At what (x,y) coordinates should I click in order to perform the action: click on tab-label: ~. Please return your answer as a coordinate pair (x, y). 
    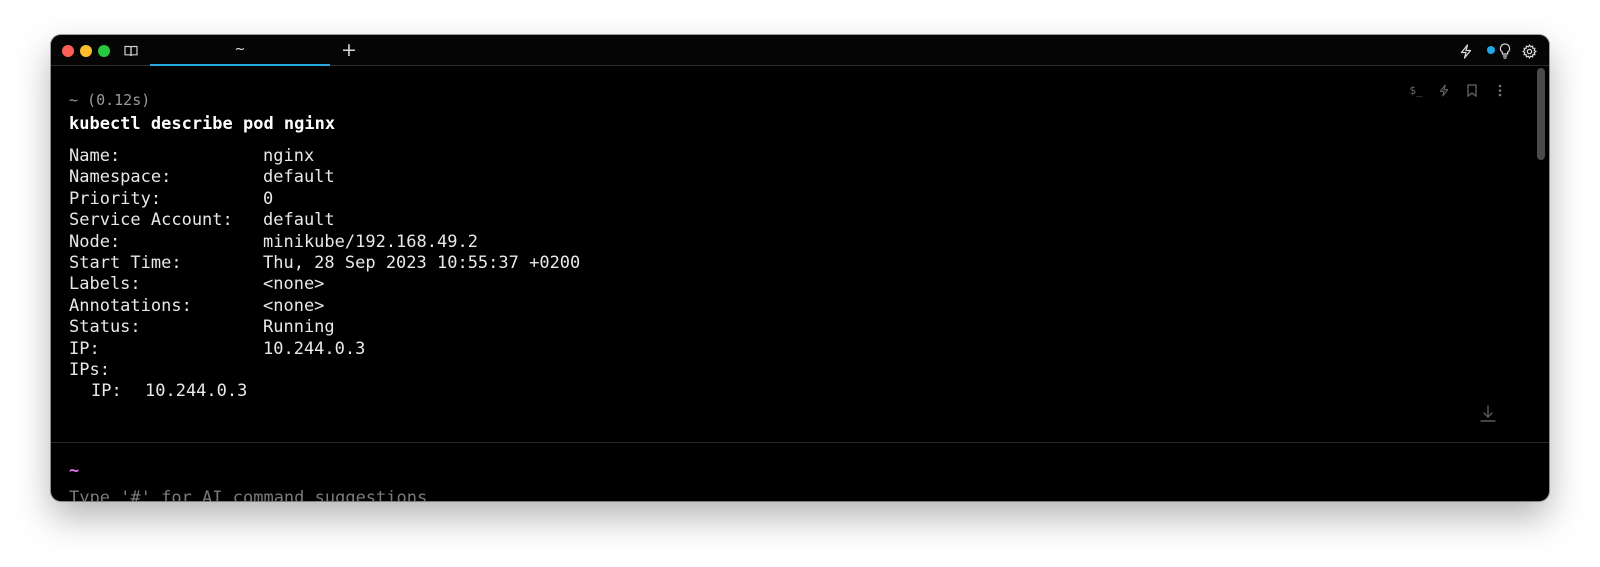
    Looking at the image, I should click on (240, 49).